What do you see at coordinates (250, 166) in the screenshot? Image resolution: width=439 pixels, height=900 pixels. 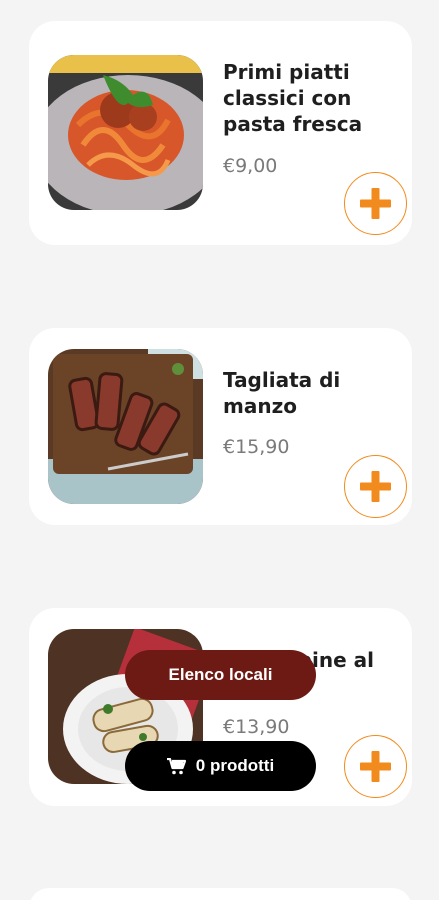 I see `product-price: €9,00` at bounding box center [250, 166].